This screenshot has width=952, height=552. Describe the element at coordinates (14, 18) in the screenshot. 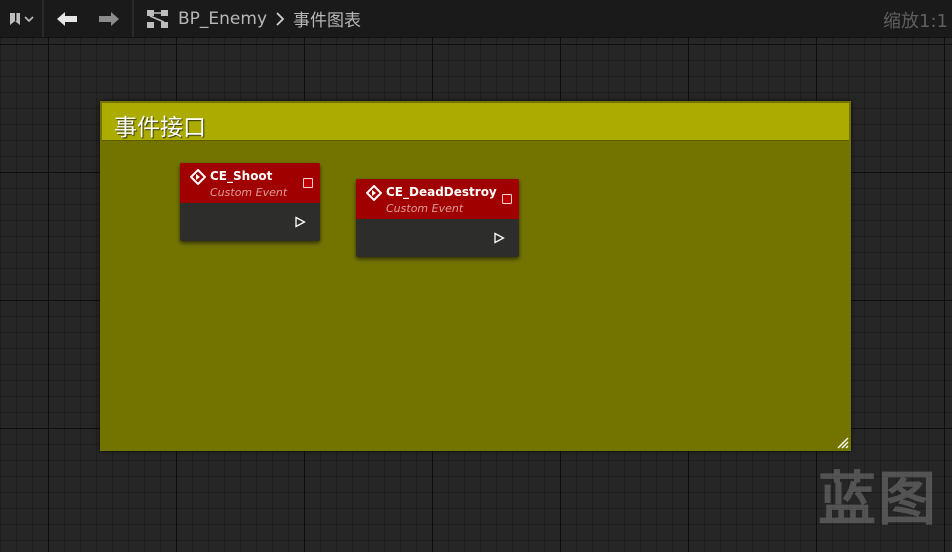

I see `bookmark-icon` at that location.